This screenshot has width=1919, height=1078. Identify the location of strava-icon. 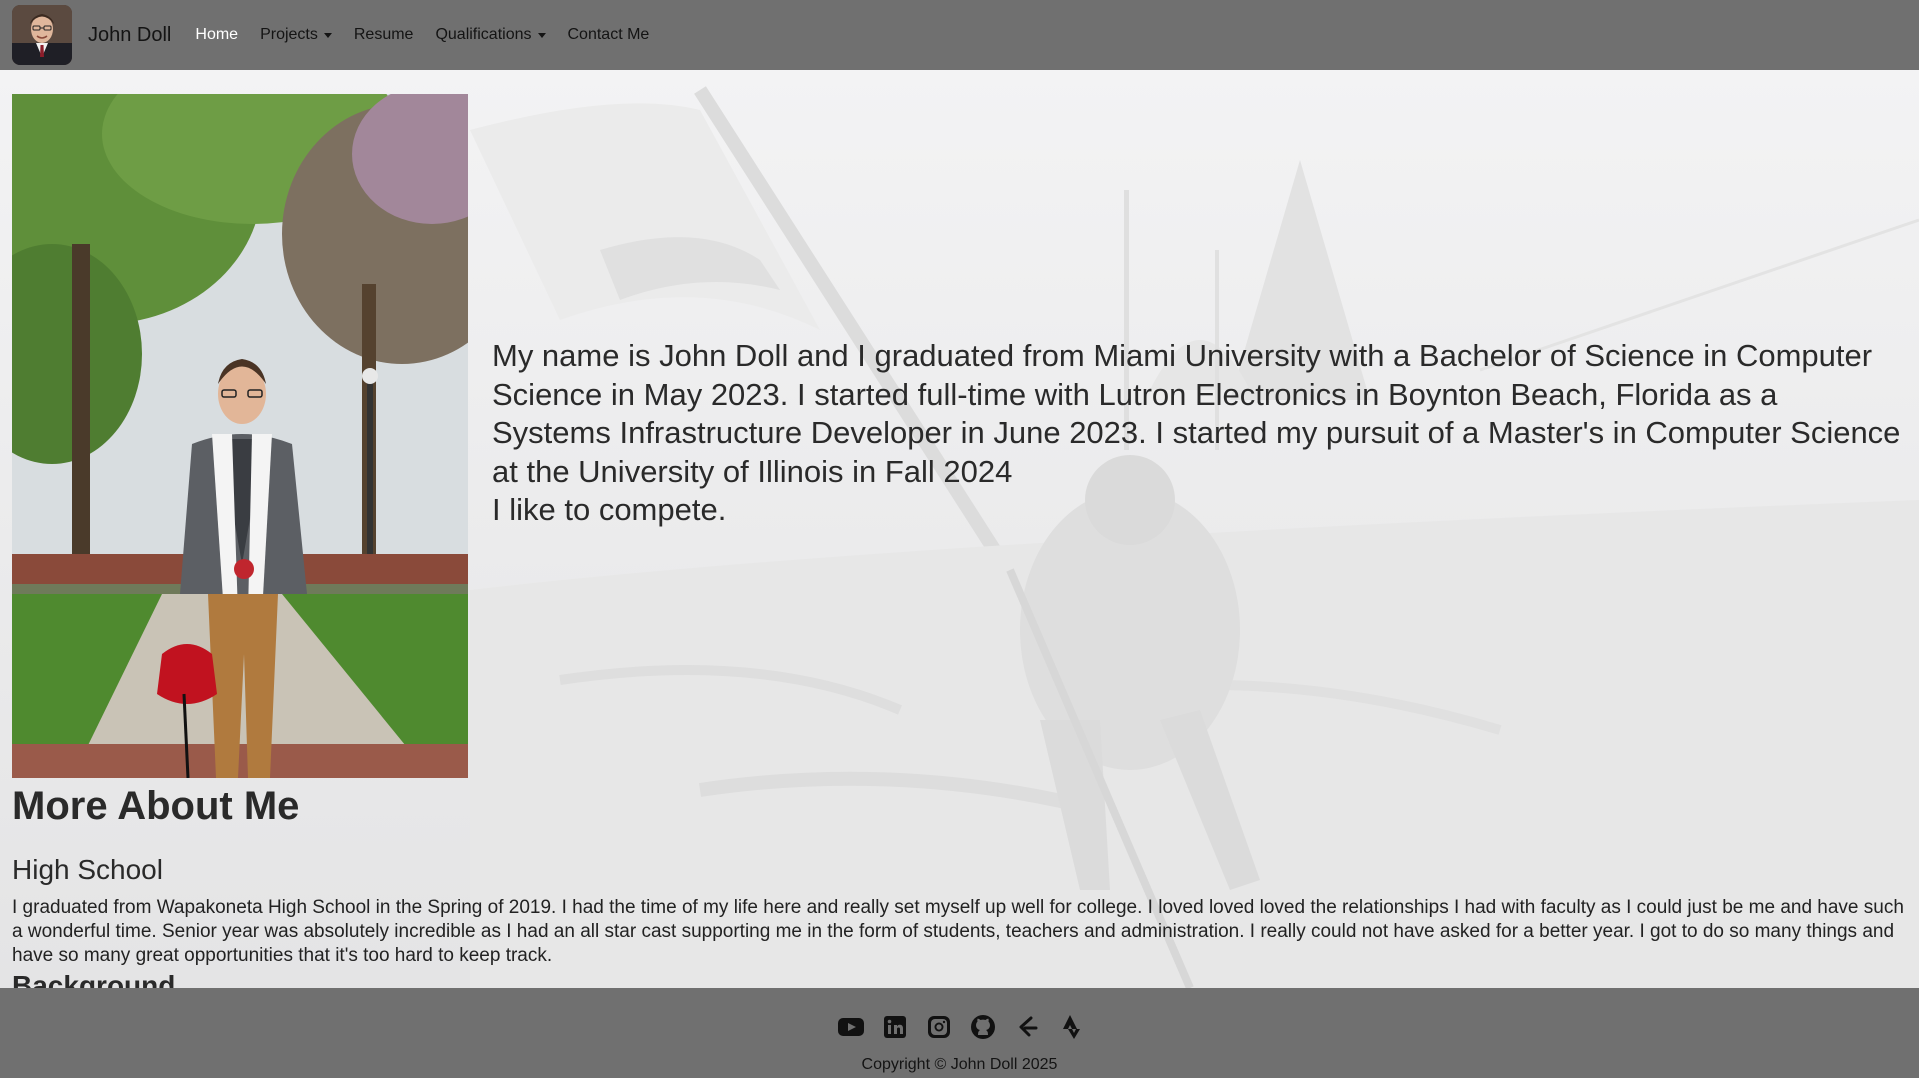
(1071, 1027).